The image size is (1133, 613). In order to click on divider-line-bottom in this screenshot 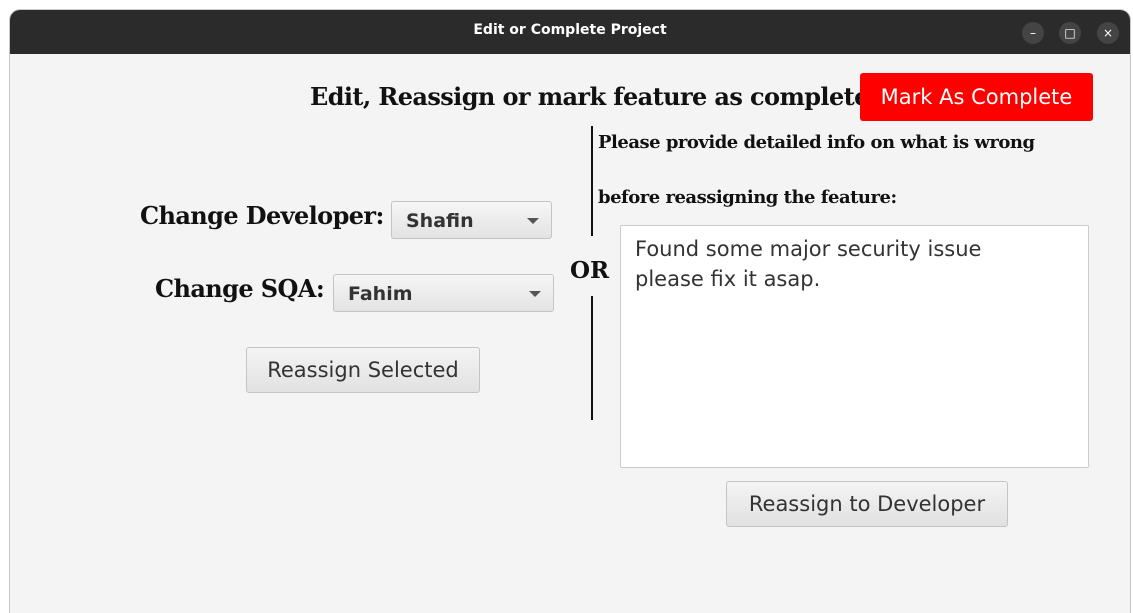, I will do `click(592, 358)`.